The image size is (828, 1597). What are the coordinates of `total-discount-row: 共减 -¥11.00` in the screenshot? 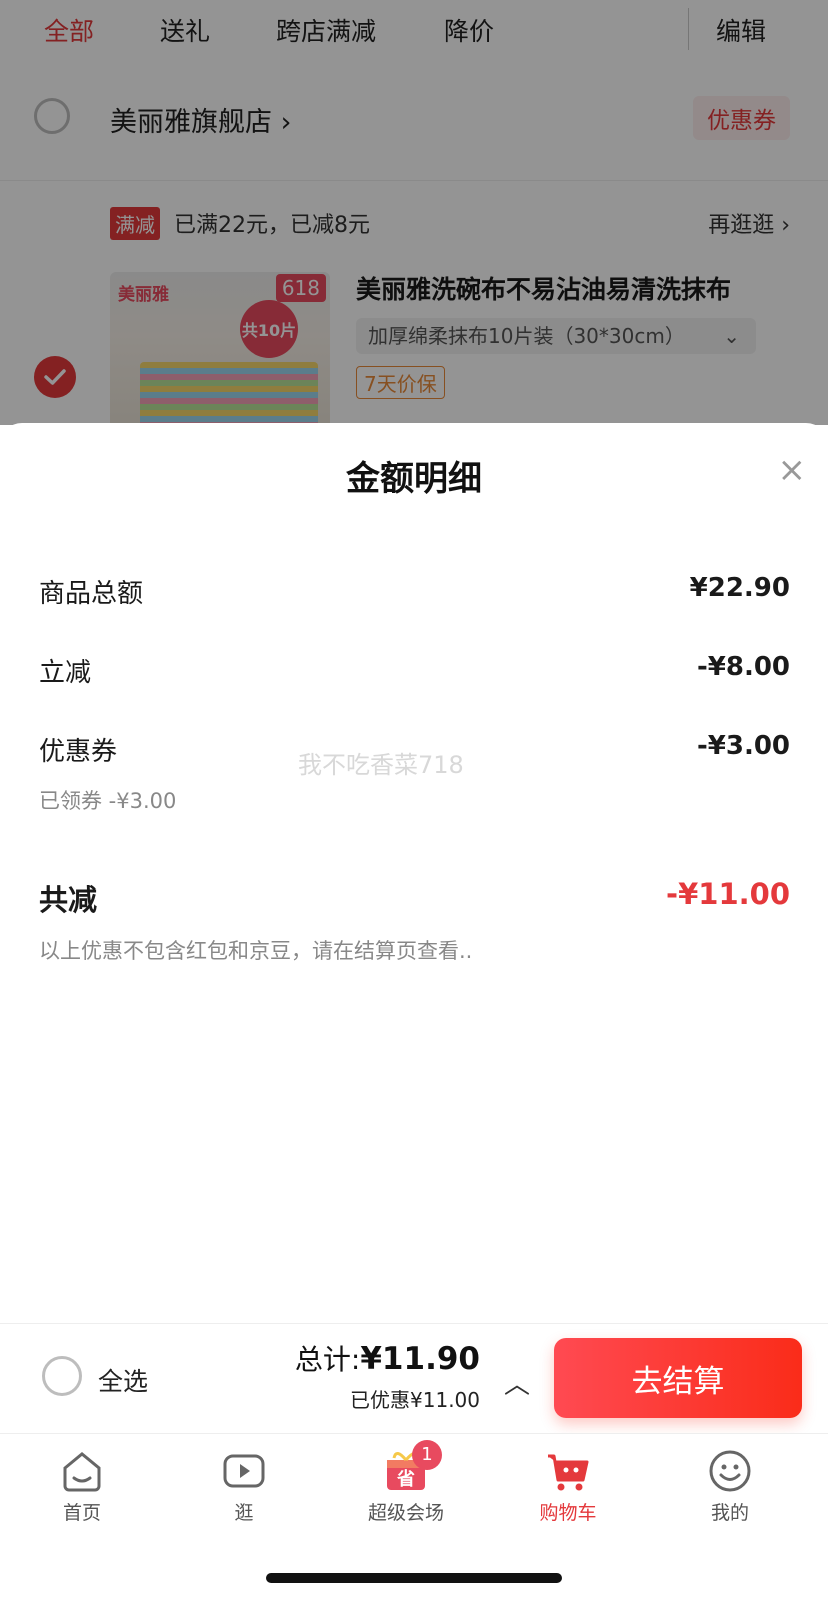 It's located at (414, 898).